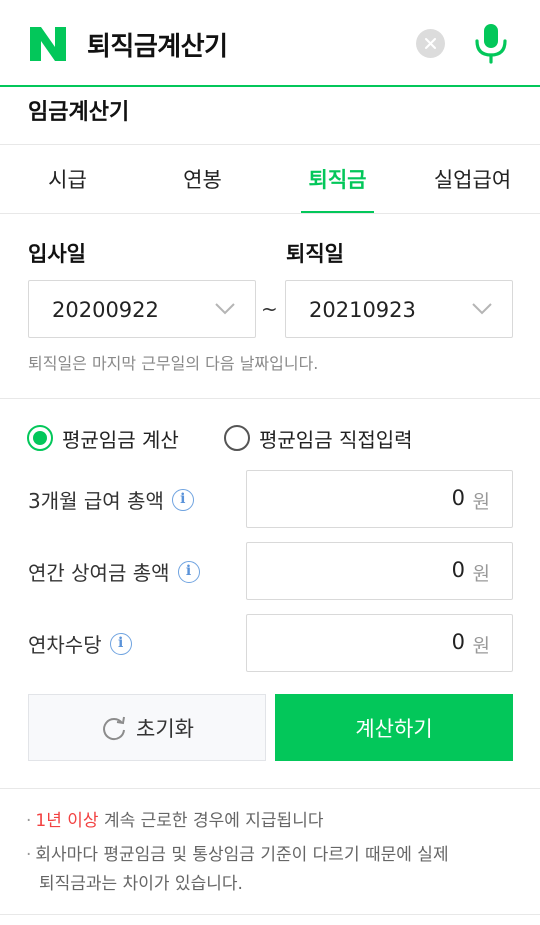 This screenshot has height=925, width=540. I want to click on note-highlight: 1년 이상, so click(67, 821).